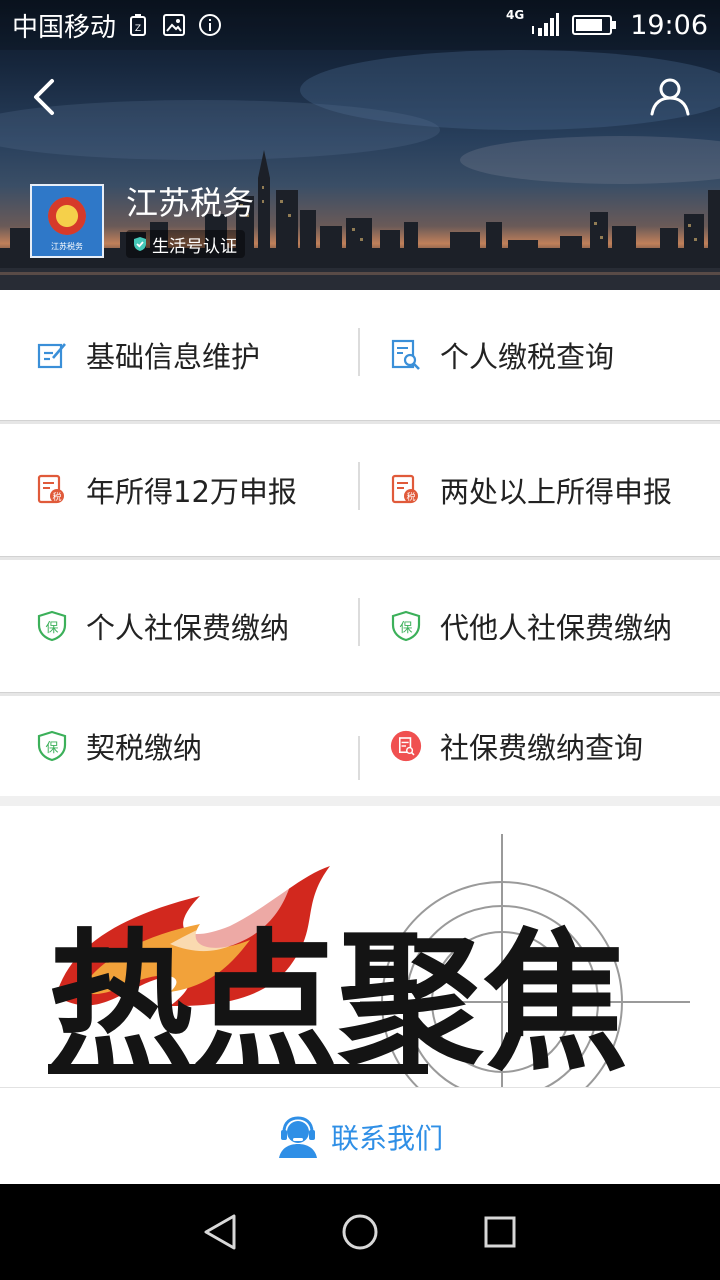 The height and width of the screenshot is (1280, 720). I want to click on contact-us-button: 联系我们, so click(360, 1136).